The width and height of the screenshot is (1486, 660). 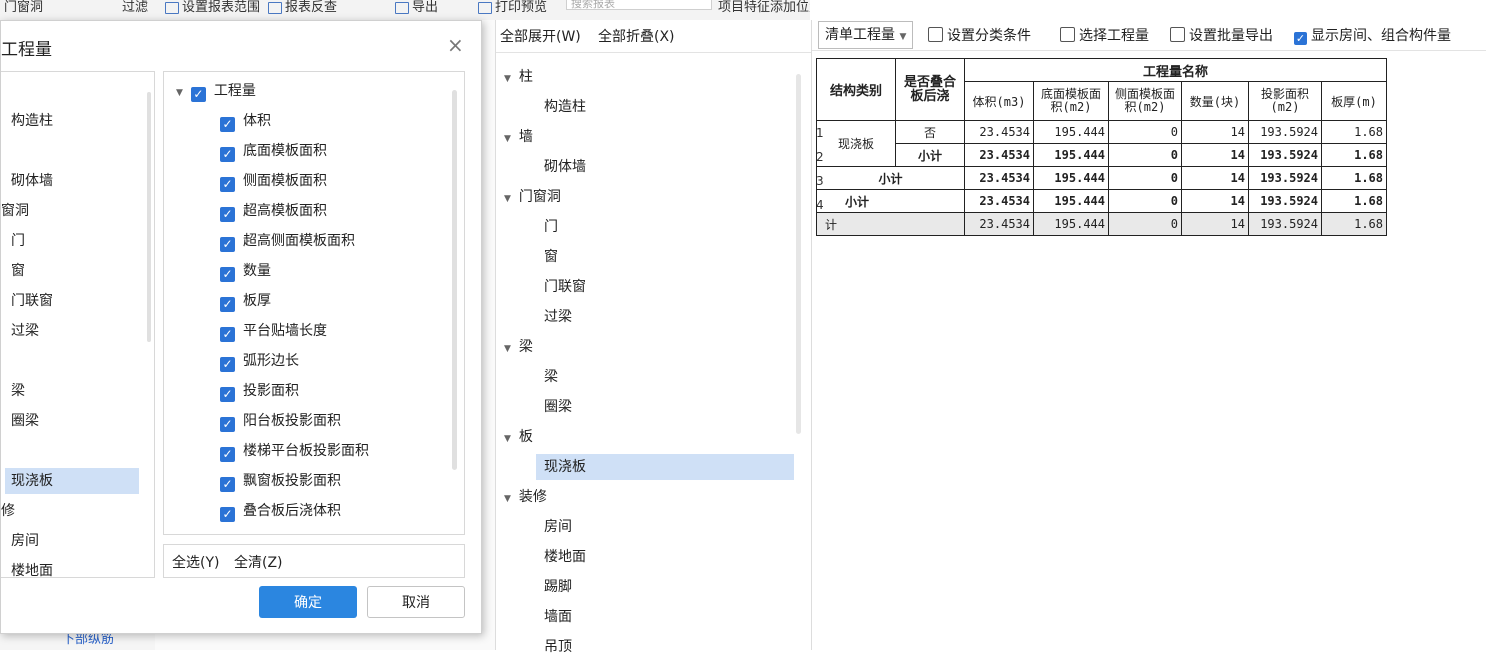 I want to click on checklist-item: ✓ 楼梯平台板投影面积, so click(x=294, y=451).